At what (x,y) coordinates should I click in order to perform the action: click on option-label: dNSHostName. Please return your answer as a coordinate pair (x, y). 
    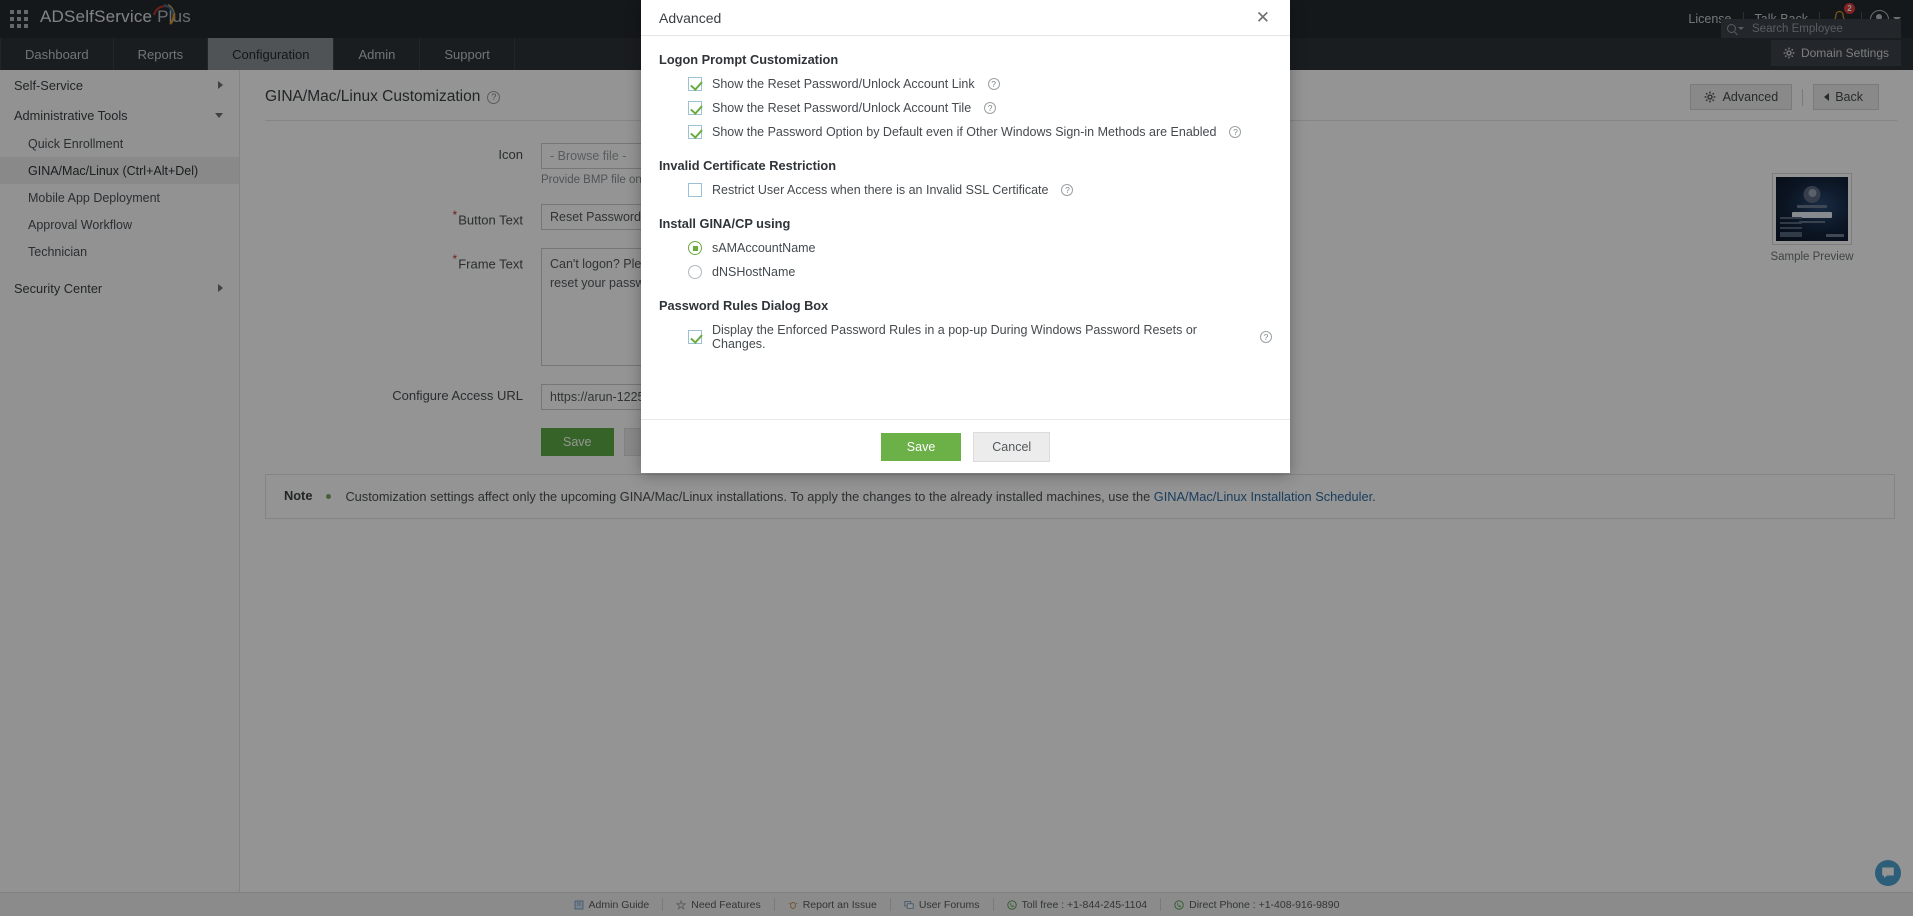
    Looking at the image, I should click on (754, 272).